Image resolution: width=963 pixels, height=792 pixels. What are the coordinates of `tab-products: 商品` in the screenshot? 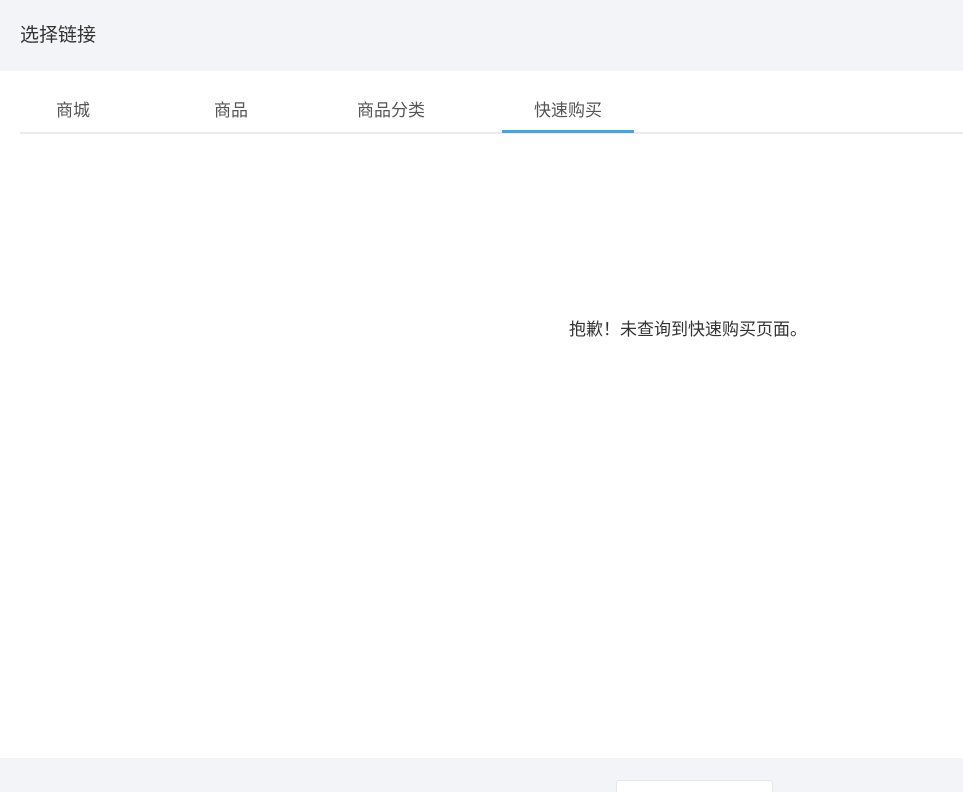 It's located at (231, 110).